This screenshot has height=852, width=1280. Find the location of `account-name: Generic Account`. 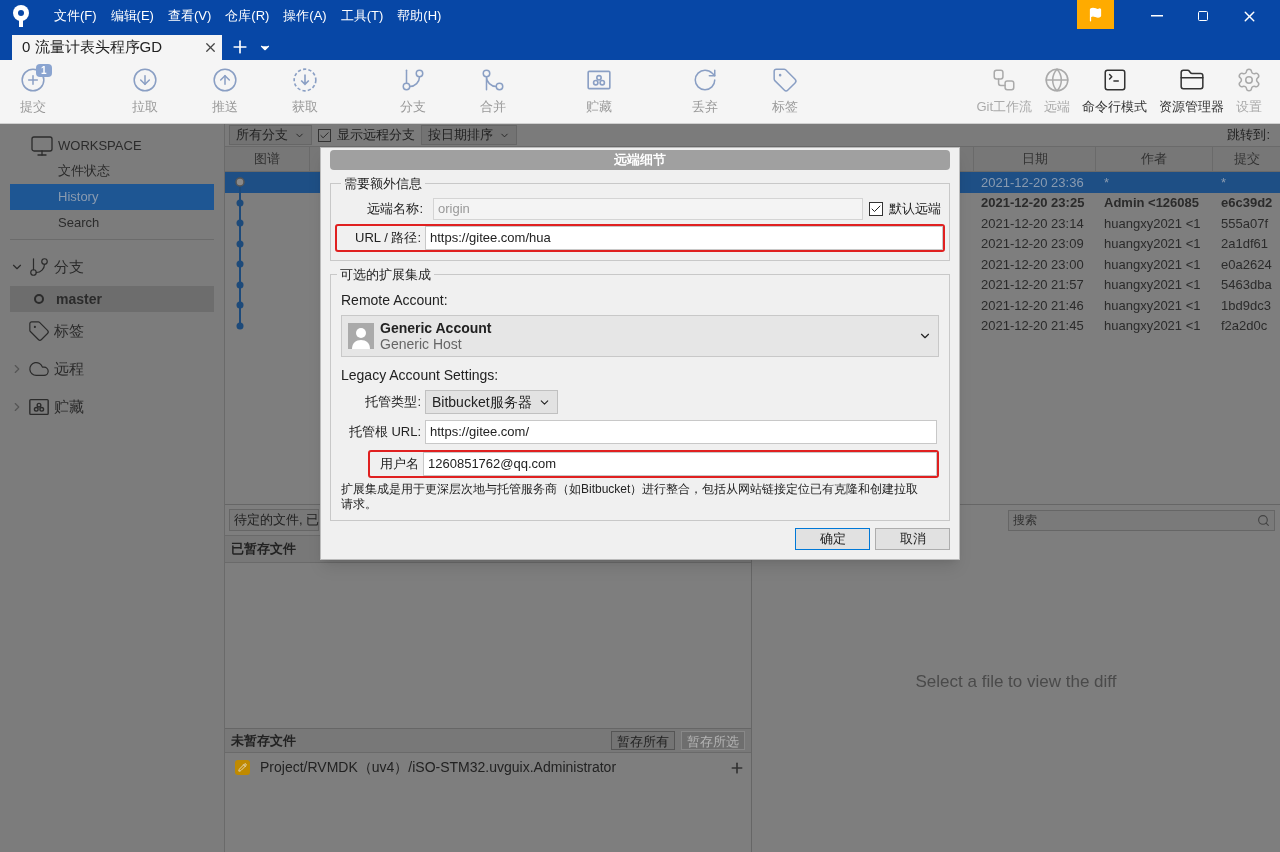

account-name: Generic Account is located at coordinates (436, 328).